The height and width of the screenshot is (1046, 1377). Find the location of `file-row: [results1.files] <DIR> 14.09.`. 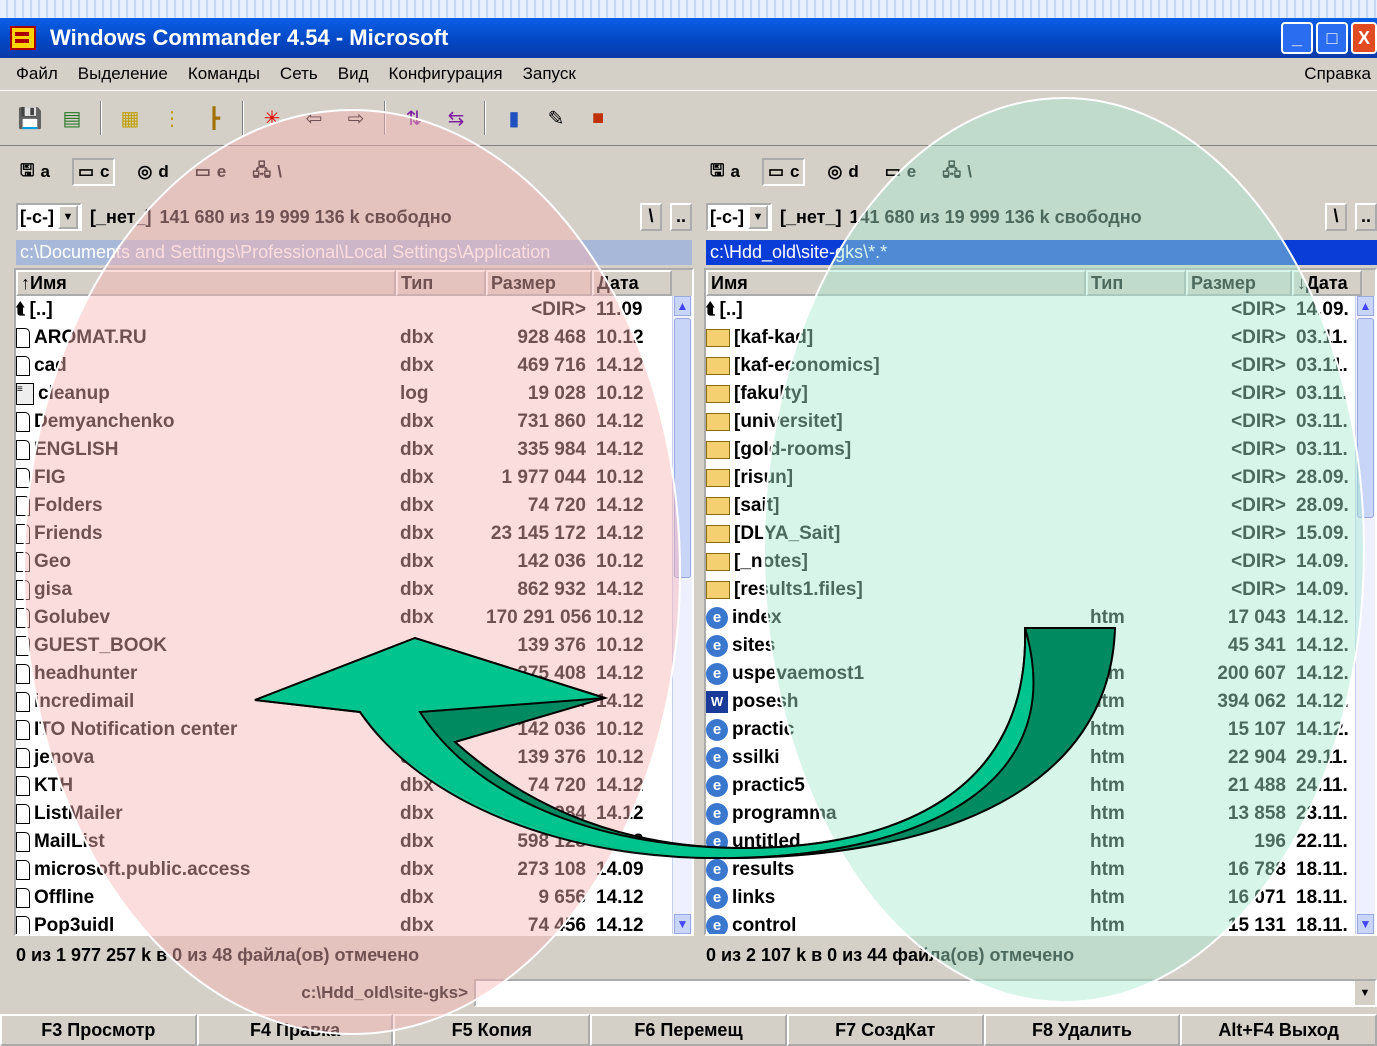

file-row: [results1.files] <DIR> 14.09. is located at coordinates (1040, 590).